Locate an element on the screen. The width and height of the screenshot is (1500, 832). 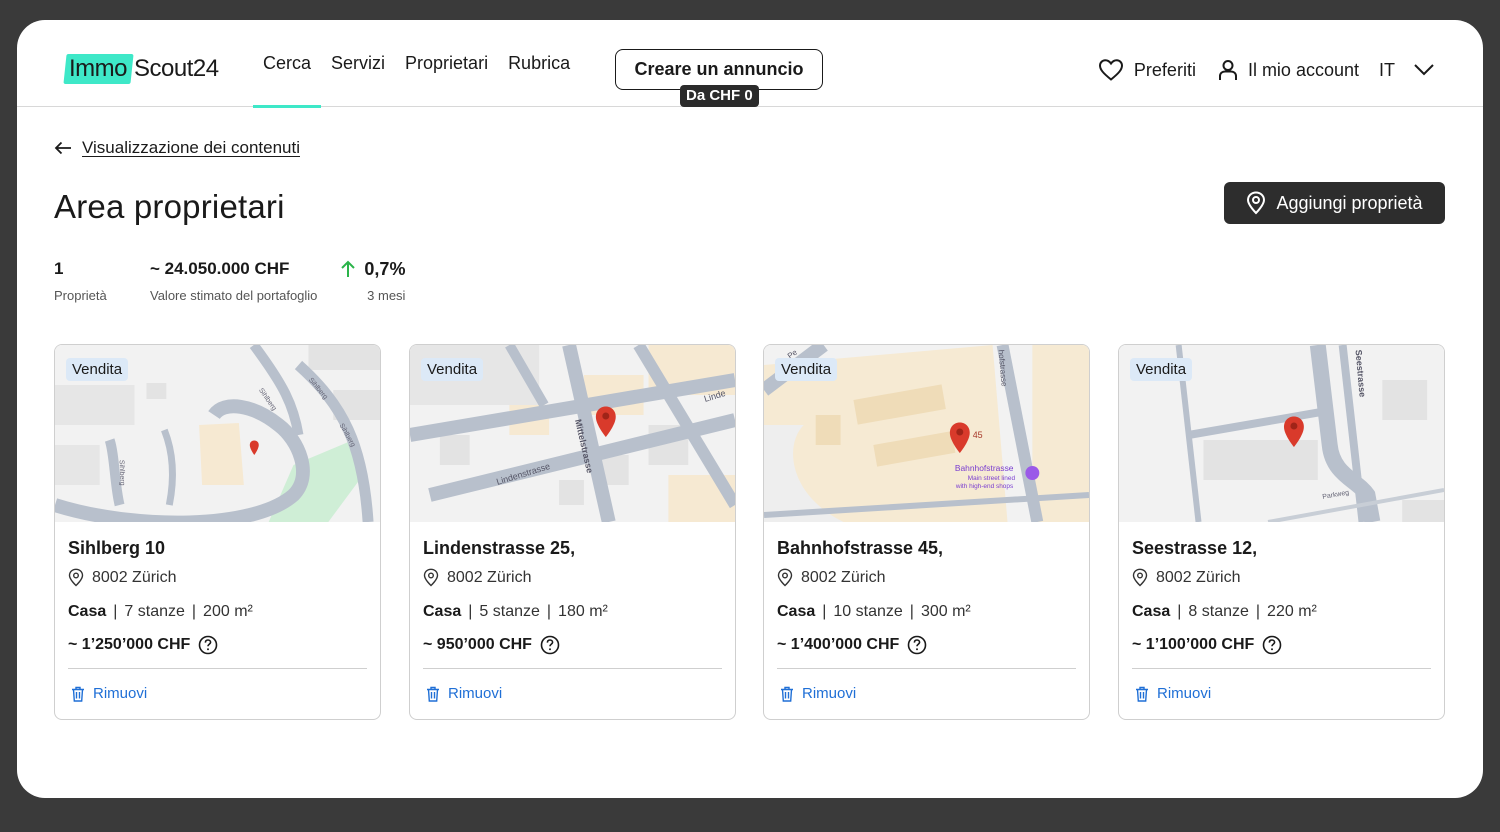
add-property-label: Aggiungi proprietà is located at coordinates (1349, 202).